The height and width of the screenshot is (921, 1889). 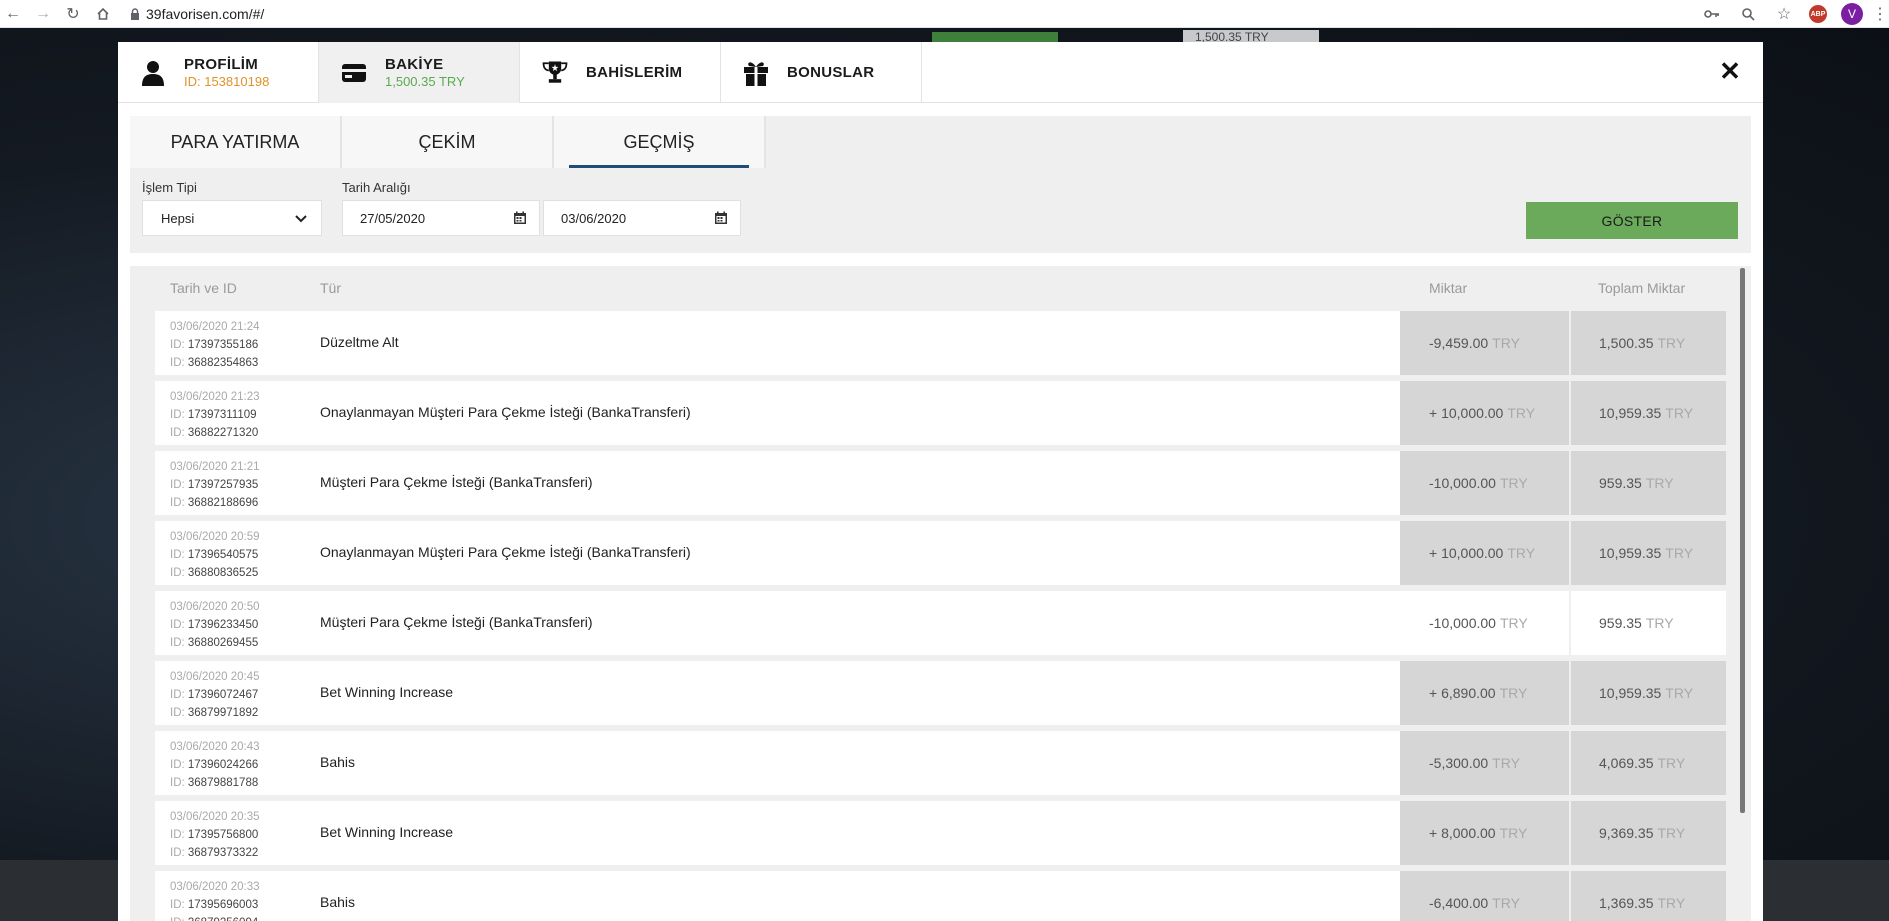 I want to click on back-icon: ←, so click(x=13, y=14).